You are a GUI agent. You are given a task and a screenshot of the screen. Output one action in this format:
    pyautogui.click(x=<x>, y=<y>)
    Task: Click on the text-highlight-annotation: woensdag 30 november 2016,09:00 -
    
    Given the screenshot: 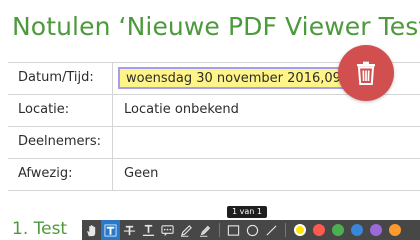 What is the action you would take?
    pyautogui.click(x=244, y=78)
    